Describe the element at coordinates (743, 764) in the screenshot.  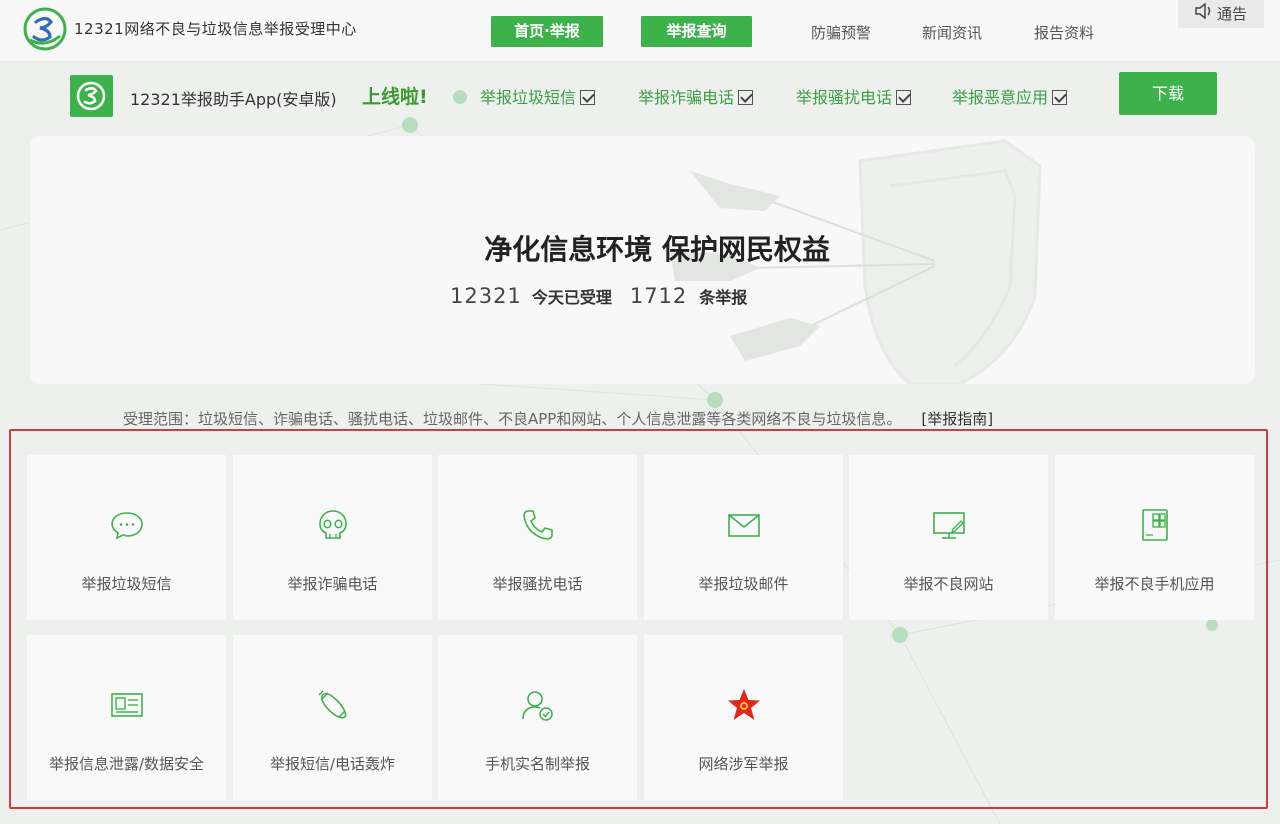
I see `tile-label: 网络涉军举报` at that location.